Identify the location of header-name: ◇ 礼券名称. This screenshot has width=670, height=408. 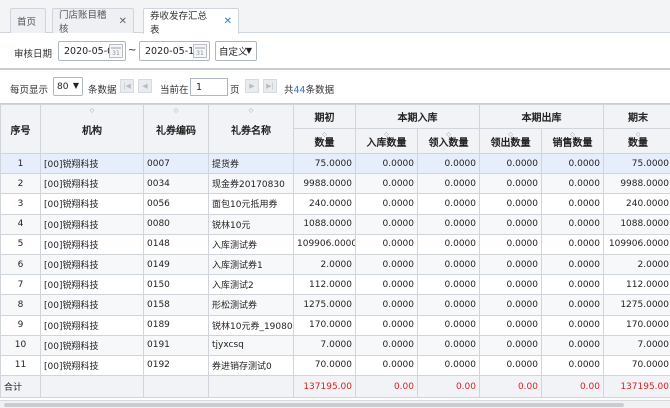
(251, 129).